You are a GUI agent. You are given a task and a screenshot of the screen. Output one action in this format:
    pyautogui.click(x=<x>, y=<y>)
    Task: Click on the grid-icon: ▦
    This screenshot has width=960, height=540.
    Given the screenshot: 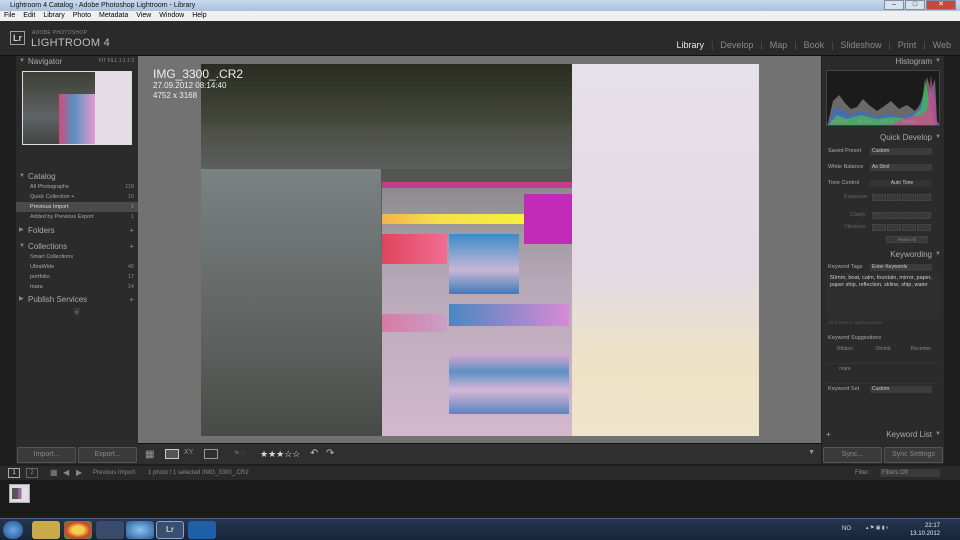 What is the action you would take?
    pyautogui.click(x=54, y=473)
    